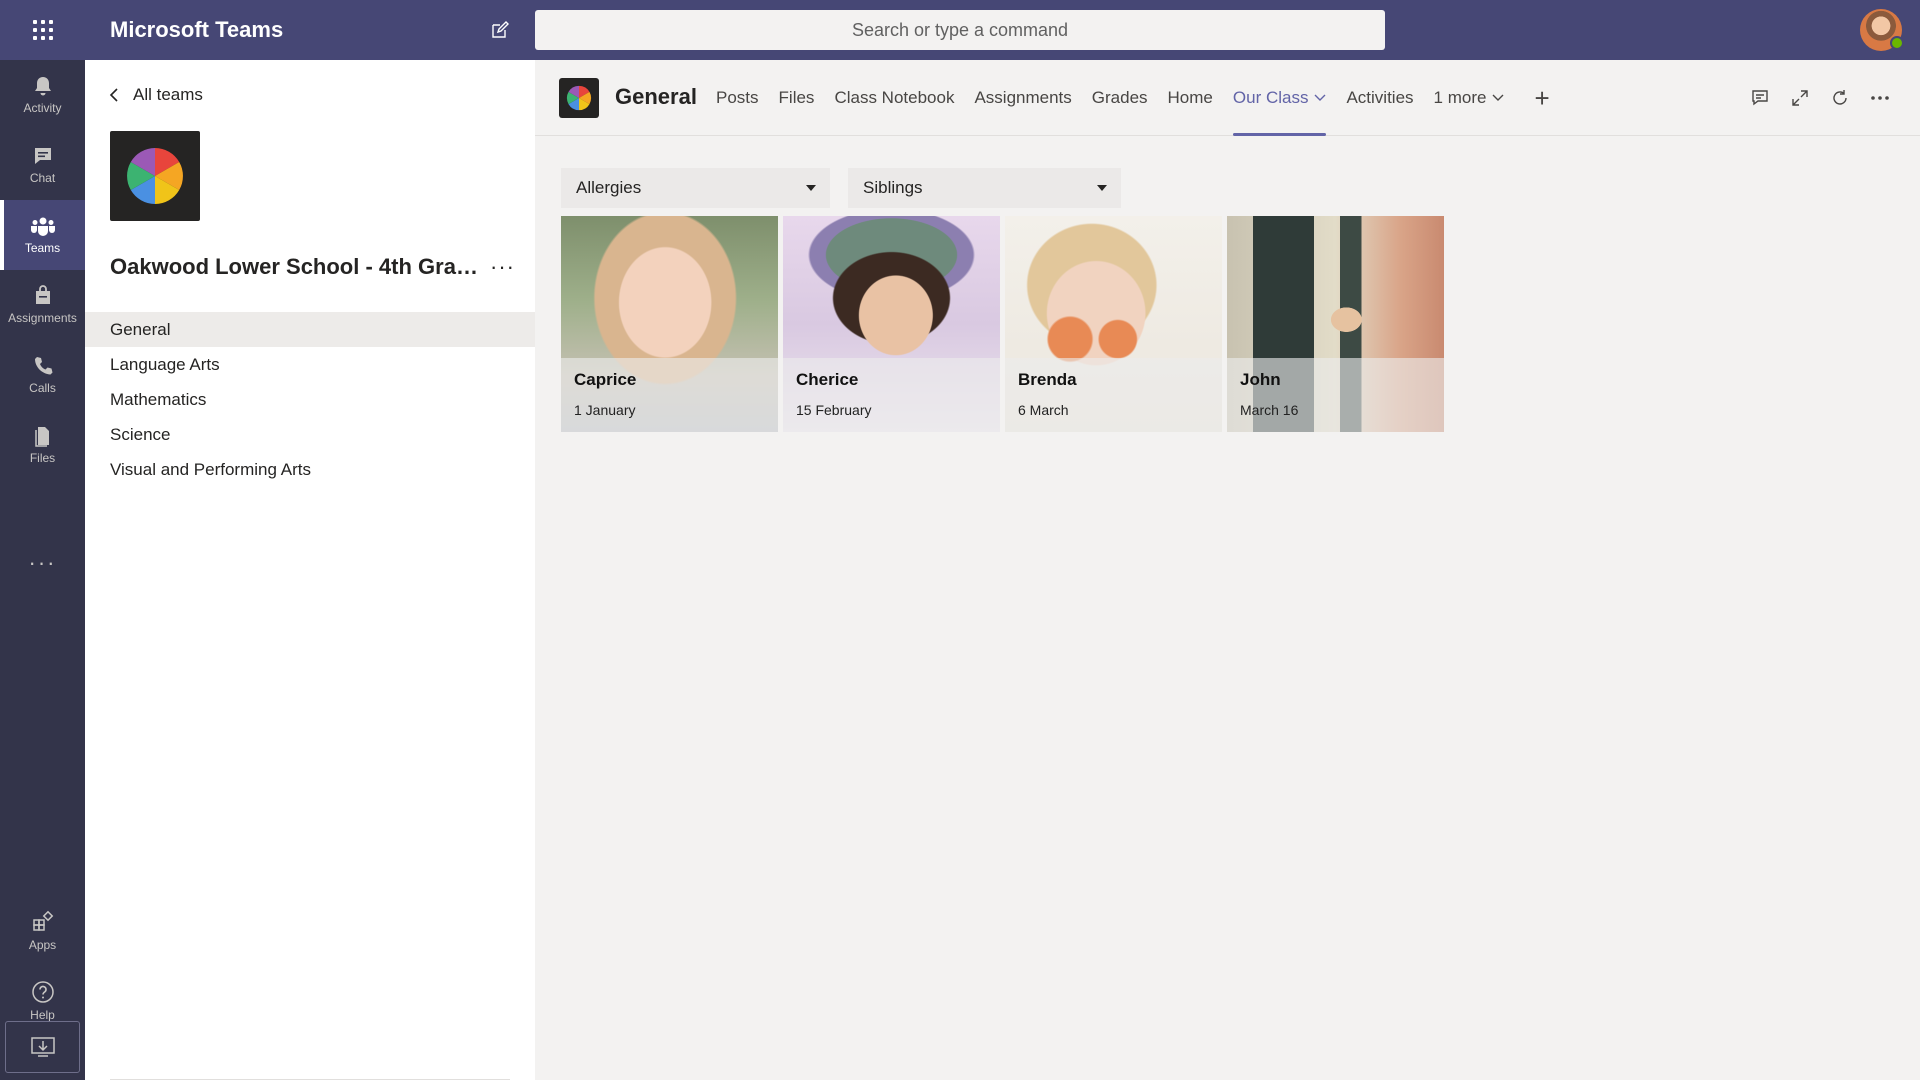  I want to click on search-input: Search or type a command, so click(960, 30).